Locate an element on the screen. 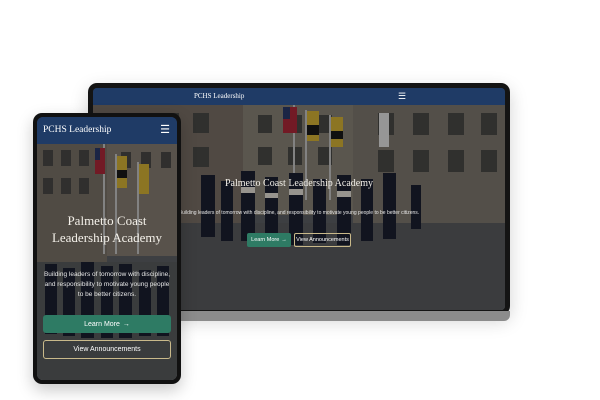  desktop-view-announcements-button: View Announcements is located at coordinates (322, 240).